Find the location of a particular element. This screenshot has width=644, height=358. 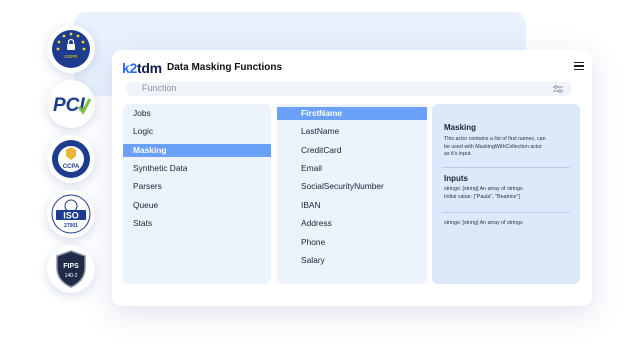

ccpa-icon: CCPA is located at coordinates (71, 159).